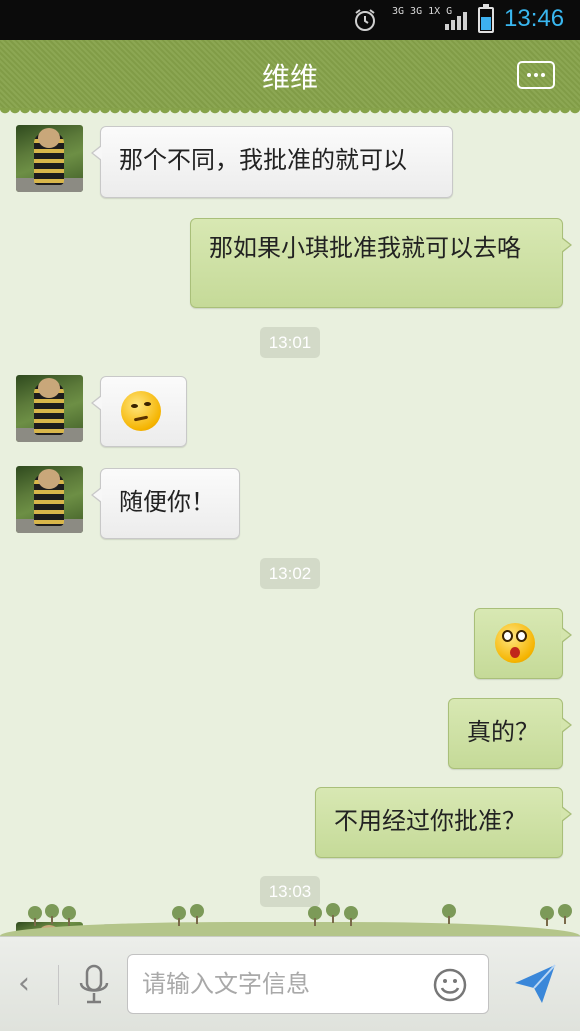 Image resolution: width=580 pixels, height=1031 pixels. What do you see at coordinates (365, 248) in the screenshot?
I see `message-text: 那如果小琪批准我就可以去咯` at bounding box center [365, 248].